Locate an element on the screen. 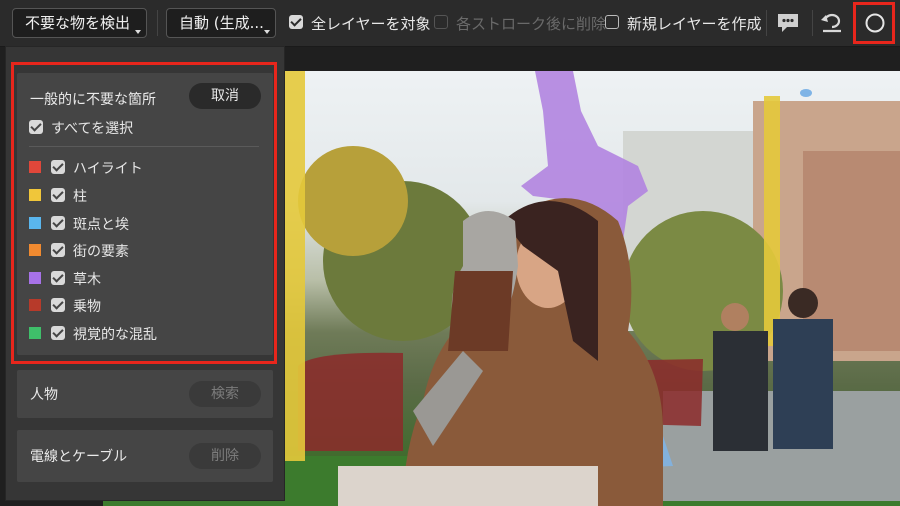 This screenshot has height=506, width=900. detect-dropdown: 不要な物を検出 is located at coordinates (79, 23).